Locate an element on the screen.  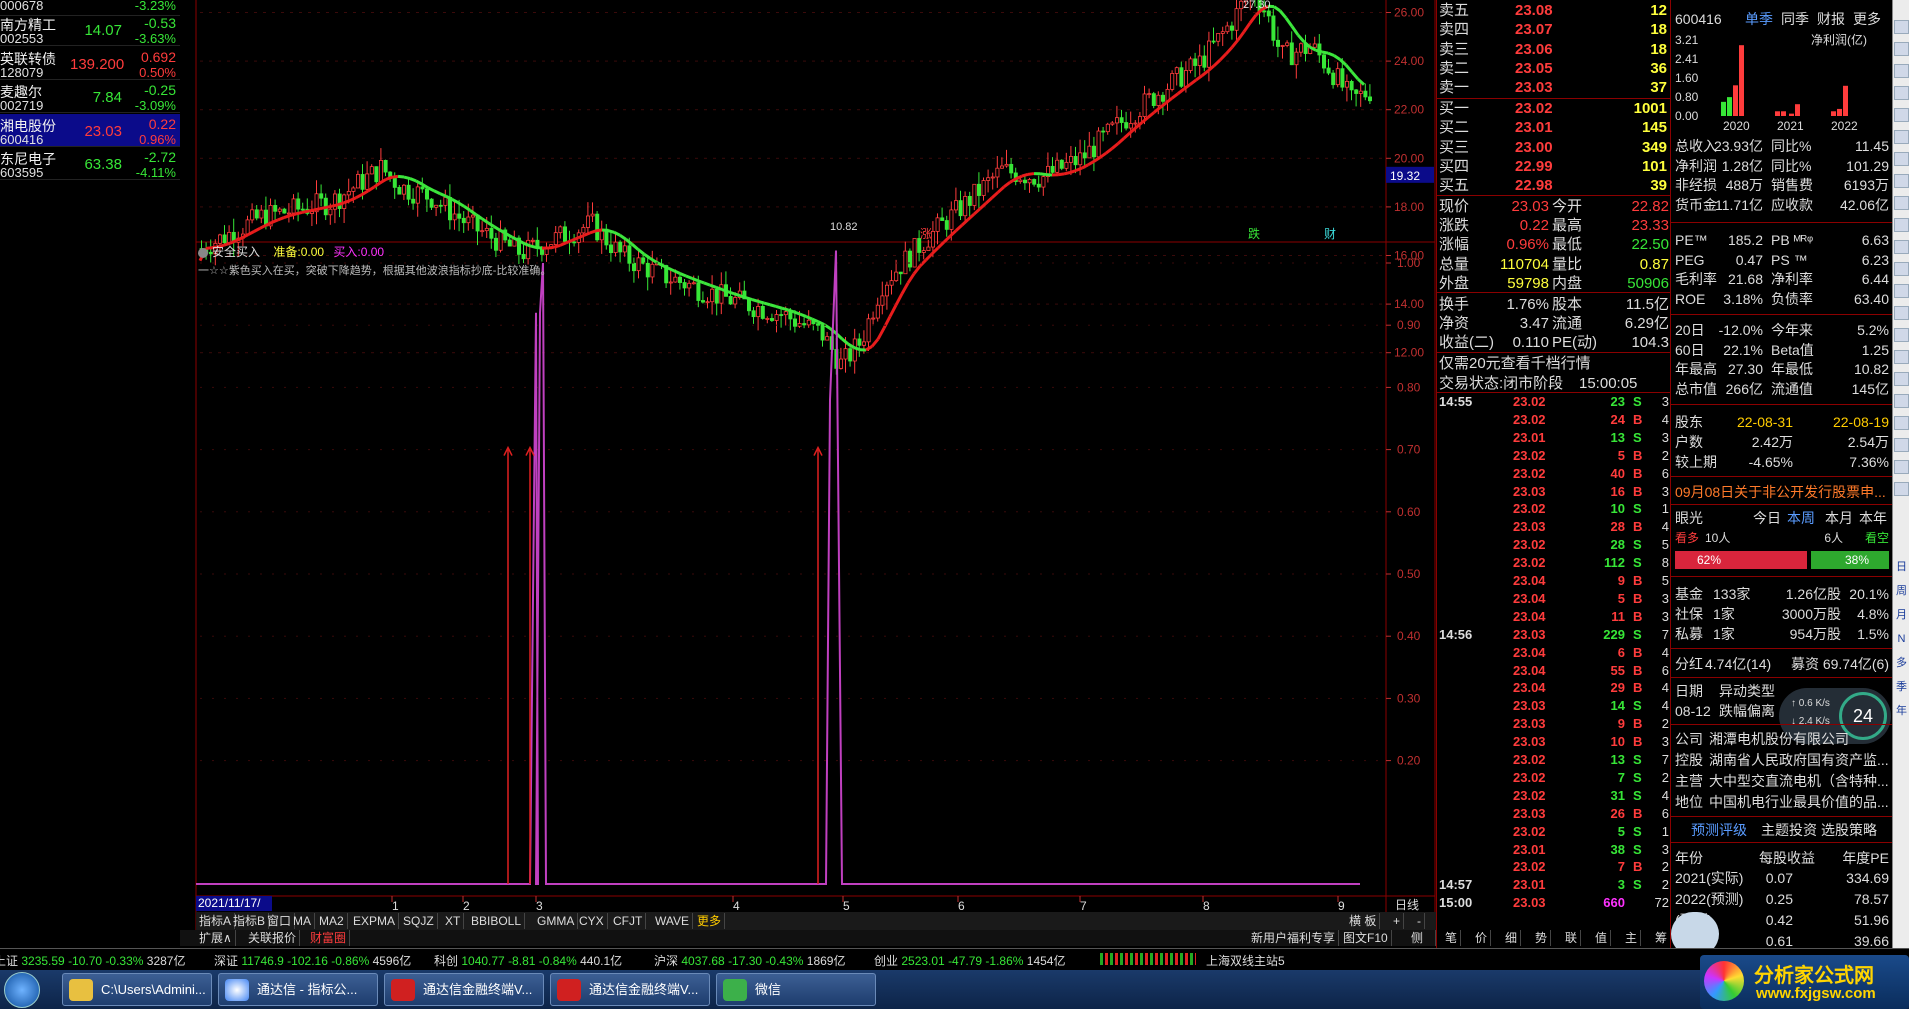
eye-tab: 本年 is located at coordinates (1873, 518).